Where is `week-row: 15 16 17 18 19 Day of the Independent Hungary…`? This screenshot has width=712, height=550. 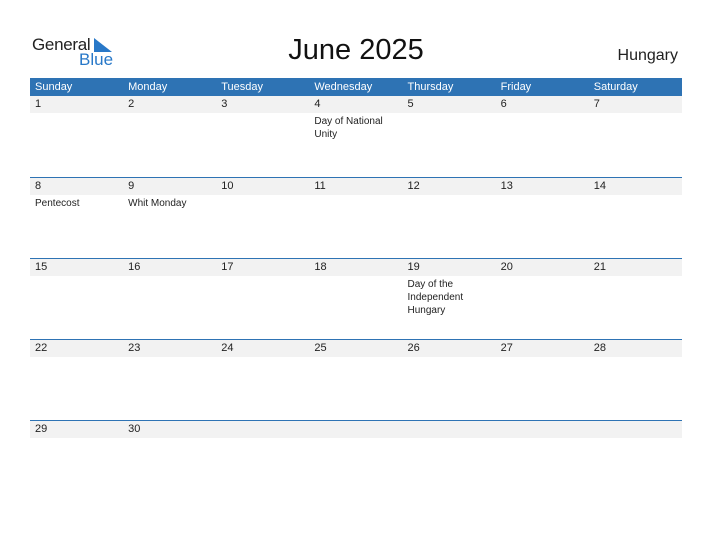 week-row: 15 16 17 18 19 Day of the Independent Hungary… is located at coordinates (356, 298).